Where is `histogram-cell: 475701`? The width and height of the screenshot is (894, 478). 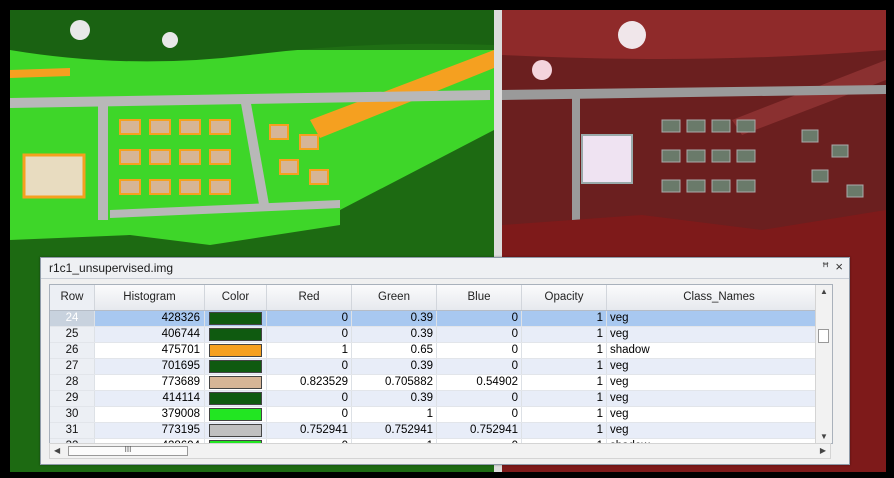
histogram-cell: 475701 is located at coordinates (150, 350).